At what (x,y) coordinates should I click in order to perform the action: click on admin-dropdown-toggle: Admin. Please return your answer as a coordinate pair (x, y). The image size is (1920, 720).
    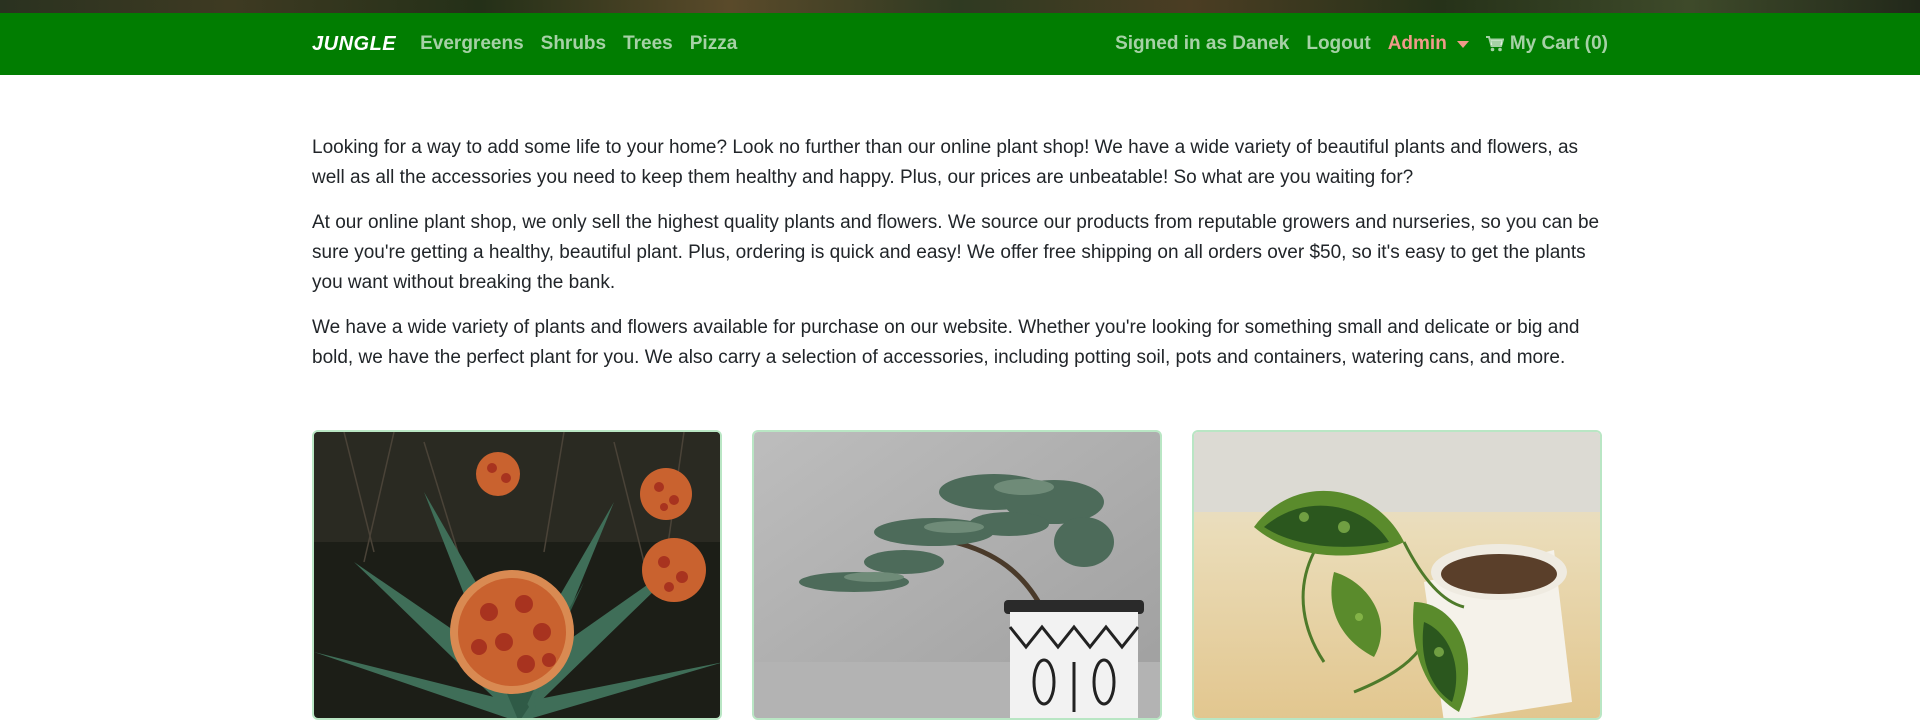
    Looking at the image, I should click on (1428, 44).